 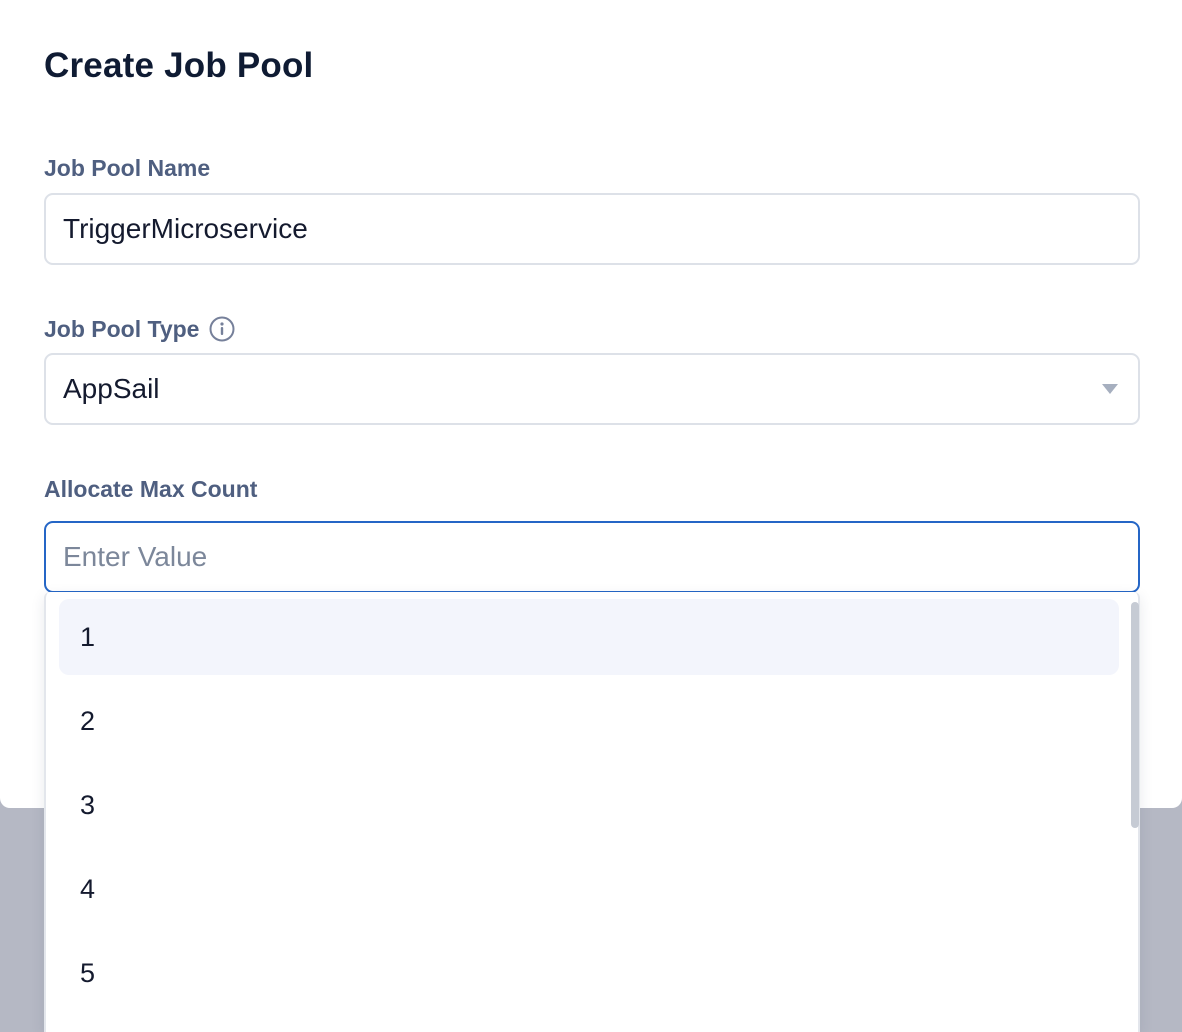 I want to click on allocate-max-count-input, so click(x=592, y=557).